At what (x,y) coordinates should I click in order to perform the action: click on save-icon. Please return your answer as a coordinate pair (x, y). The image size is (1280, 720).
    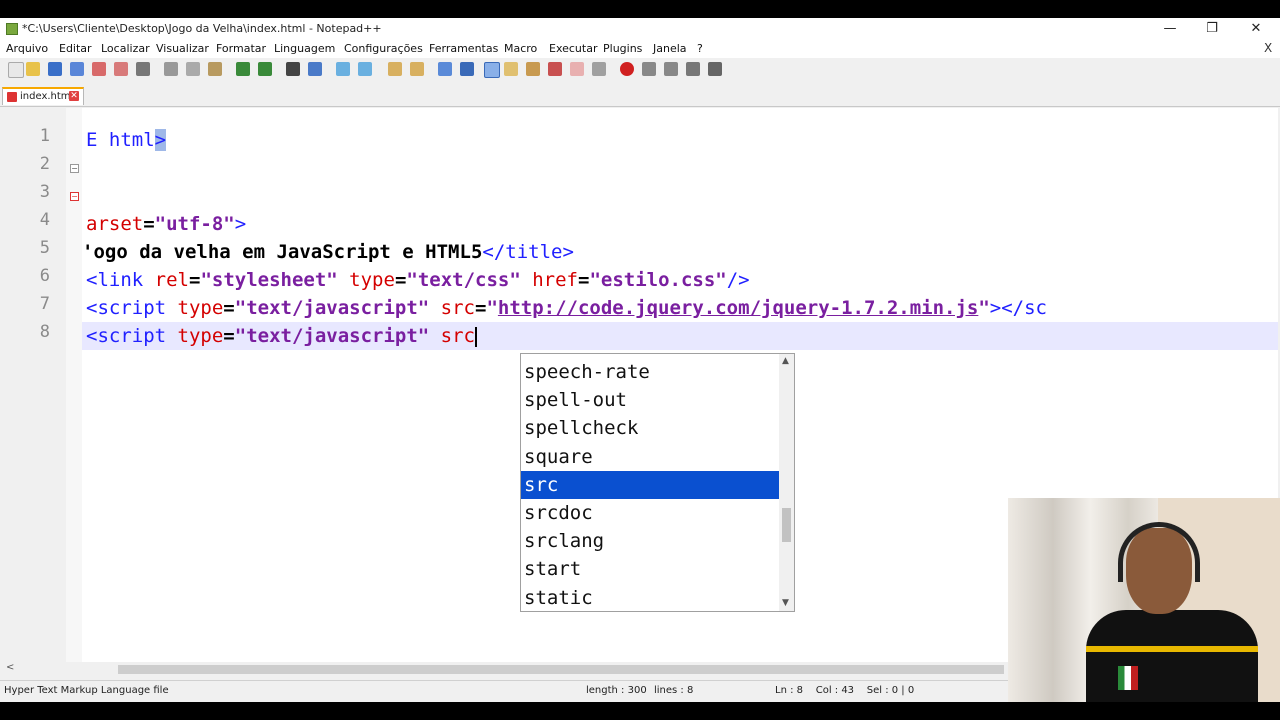
    Looking at the image, I should click on (55, 69).